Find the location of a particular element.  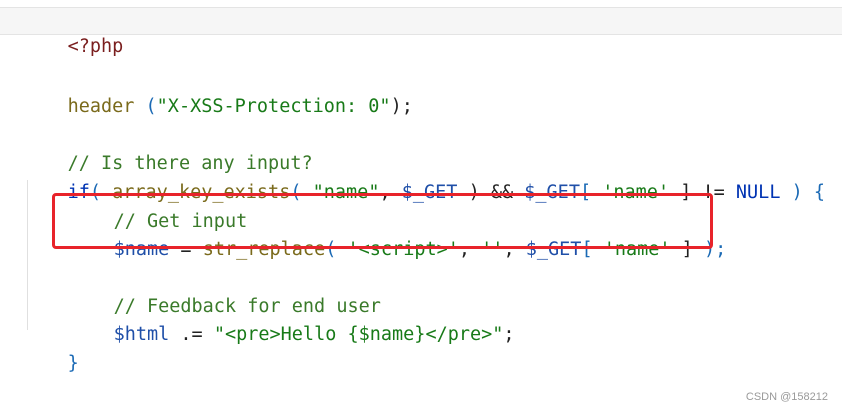

code-line-php-open: <?php is located at coordinates (421, 32).